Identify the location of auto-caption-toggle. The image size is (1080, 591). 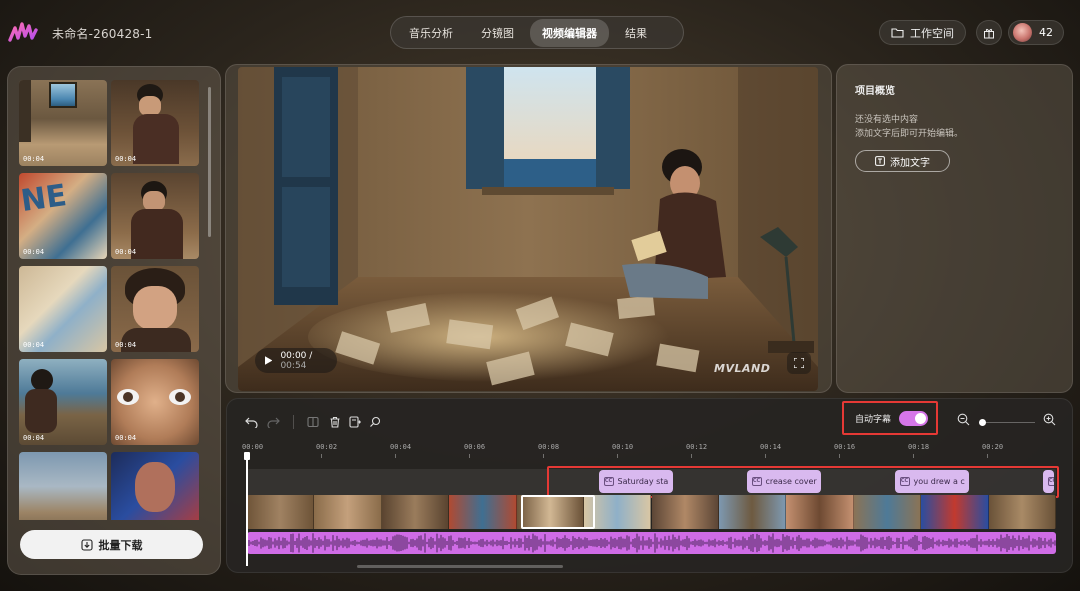
(914, 418).